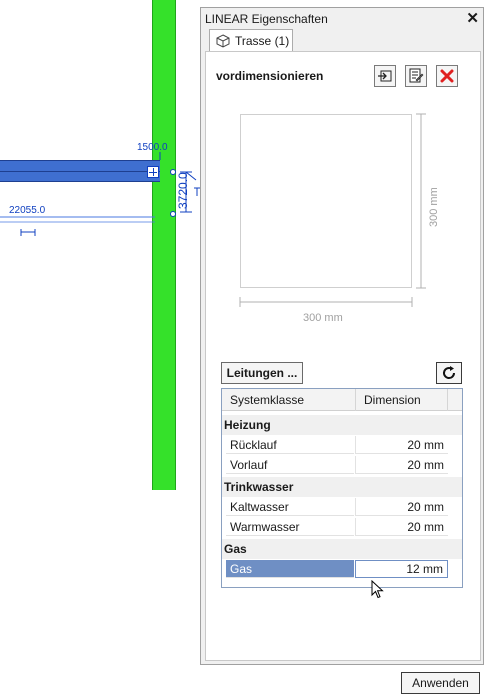  What do you see at coordinates (342, 425) in the screenshot?
I see `group-row-heizung: Heizung` at bounding box center [342, 425].